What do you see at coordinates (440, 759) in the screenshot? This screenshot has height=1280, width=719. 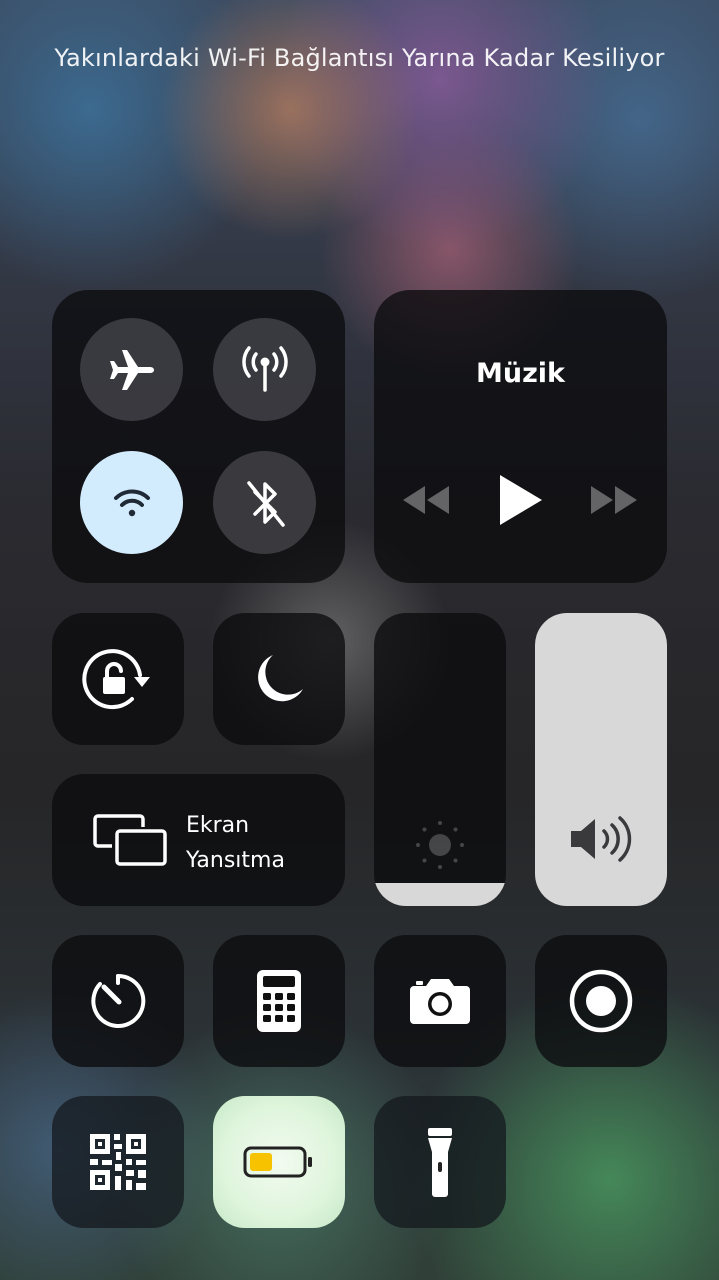 I see `brightness-slider` at bounding box center [440, 759].